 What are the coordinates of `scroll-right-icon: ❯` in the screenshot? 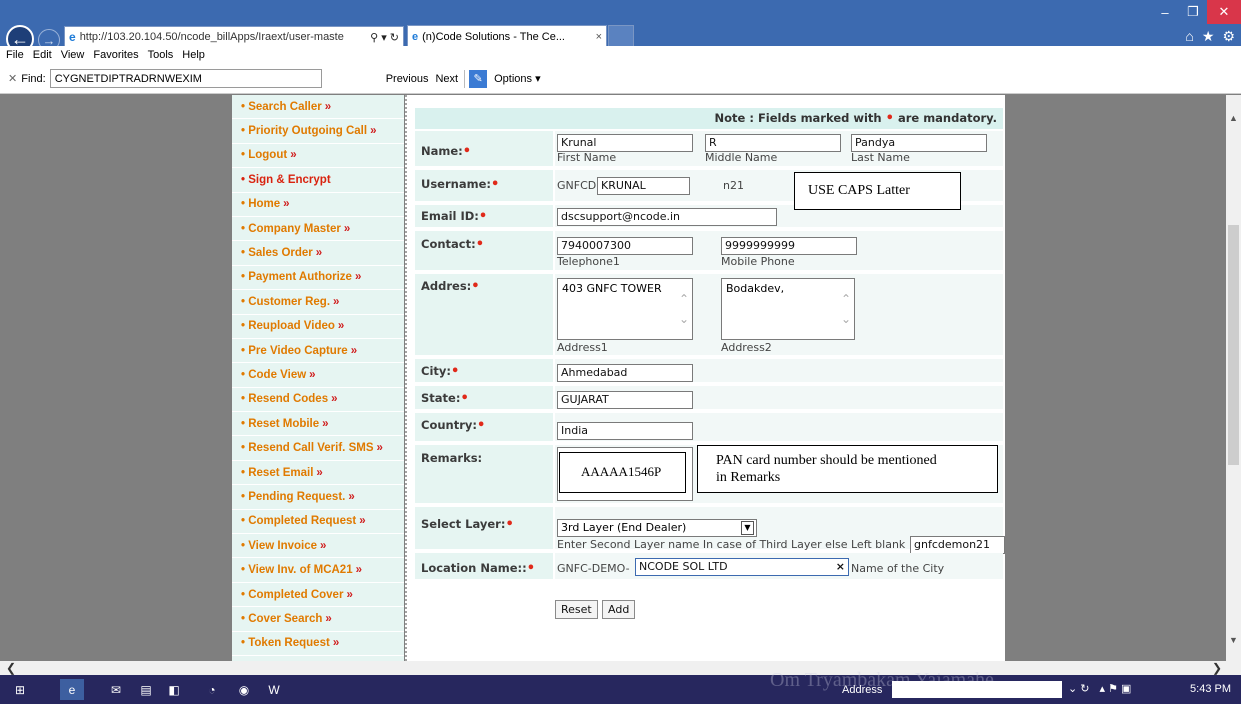 It's located at (1217, 668).